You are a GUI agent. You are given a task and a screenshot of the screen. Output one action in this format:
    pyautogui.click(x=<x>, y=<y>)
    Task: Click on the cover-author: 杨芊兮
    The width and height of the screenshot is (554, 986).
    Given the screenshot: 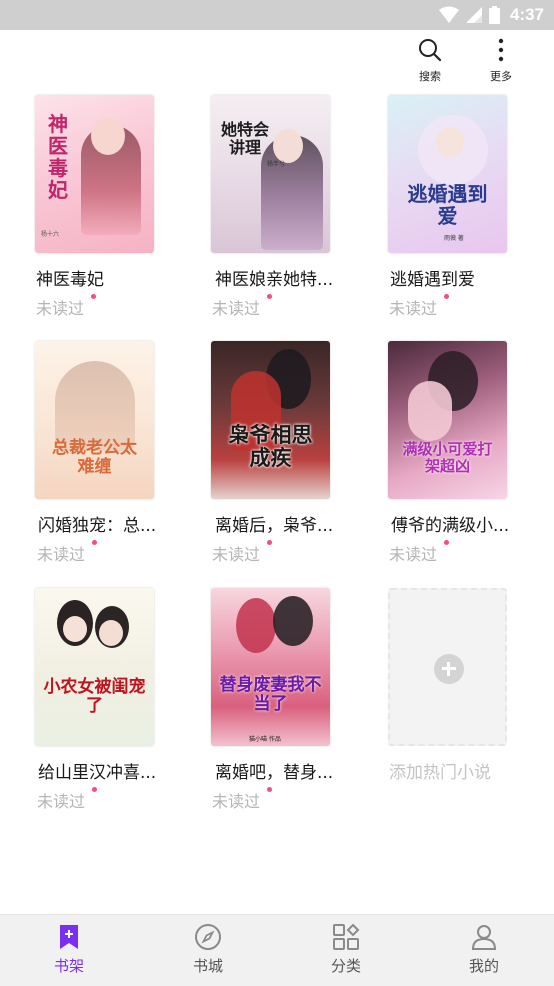 What is the action you would take?
    pyautogui.click(x=276, y=164)
    